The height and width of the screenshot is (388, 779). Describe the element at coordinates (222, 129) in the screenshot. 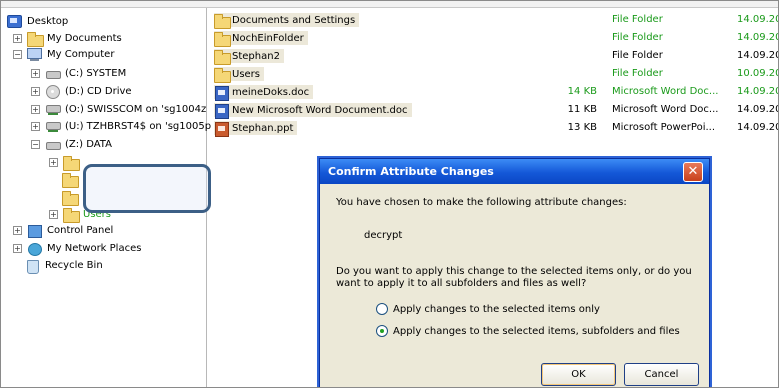

I see `powerpoint-icon` at that location.